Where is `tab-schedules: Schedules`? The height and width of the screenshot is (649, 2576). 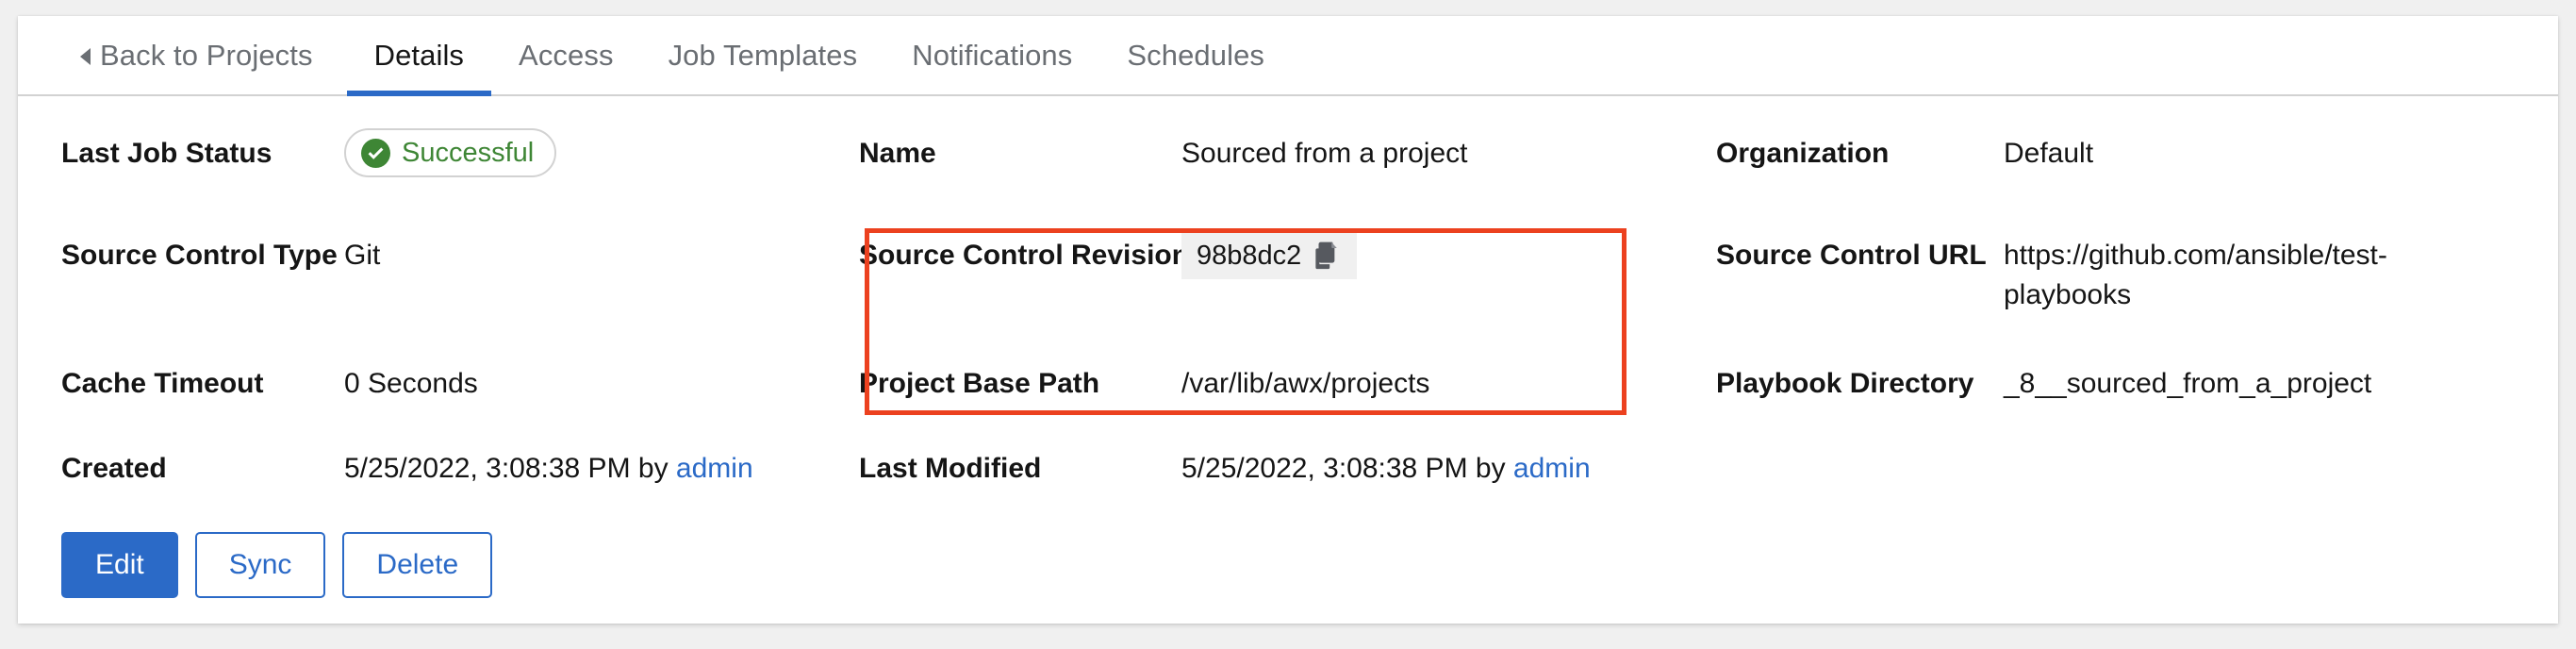
tab-schedules: Schedules is located at coordinates (1195, 55).